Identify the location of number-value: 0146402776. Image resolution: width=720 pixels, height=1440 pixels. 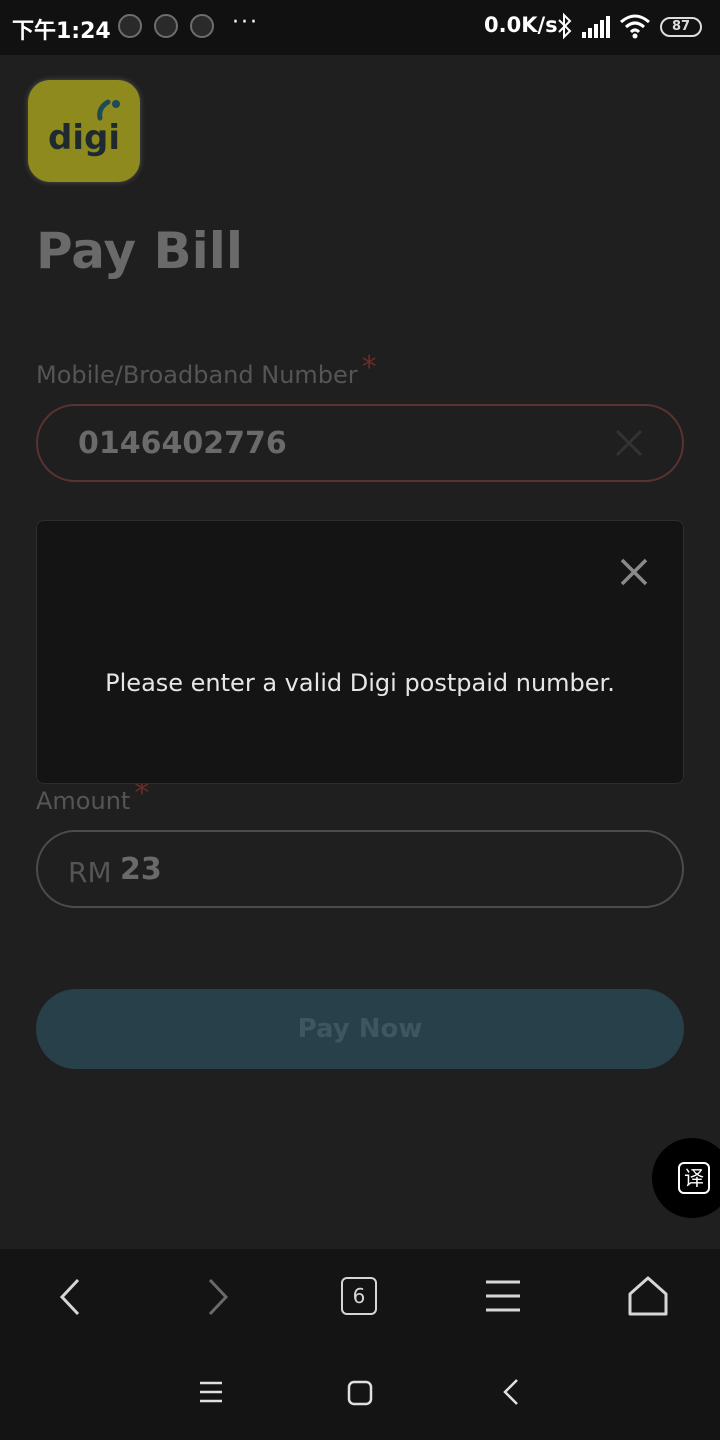
(182, 443).